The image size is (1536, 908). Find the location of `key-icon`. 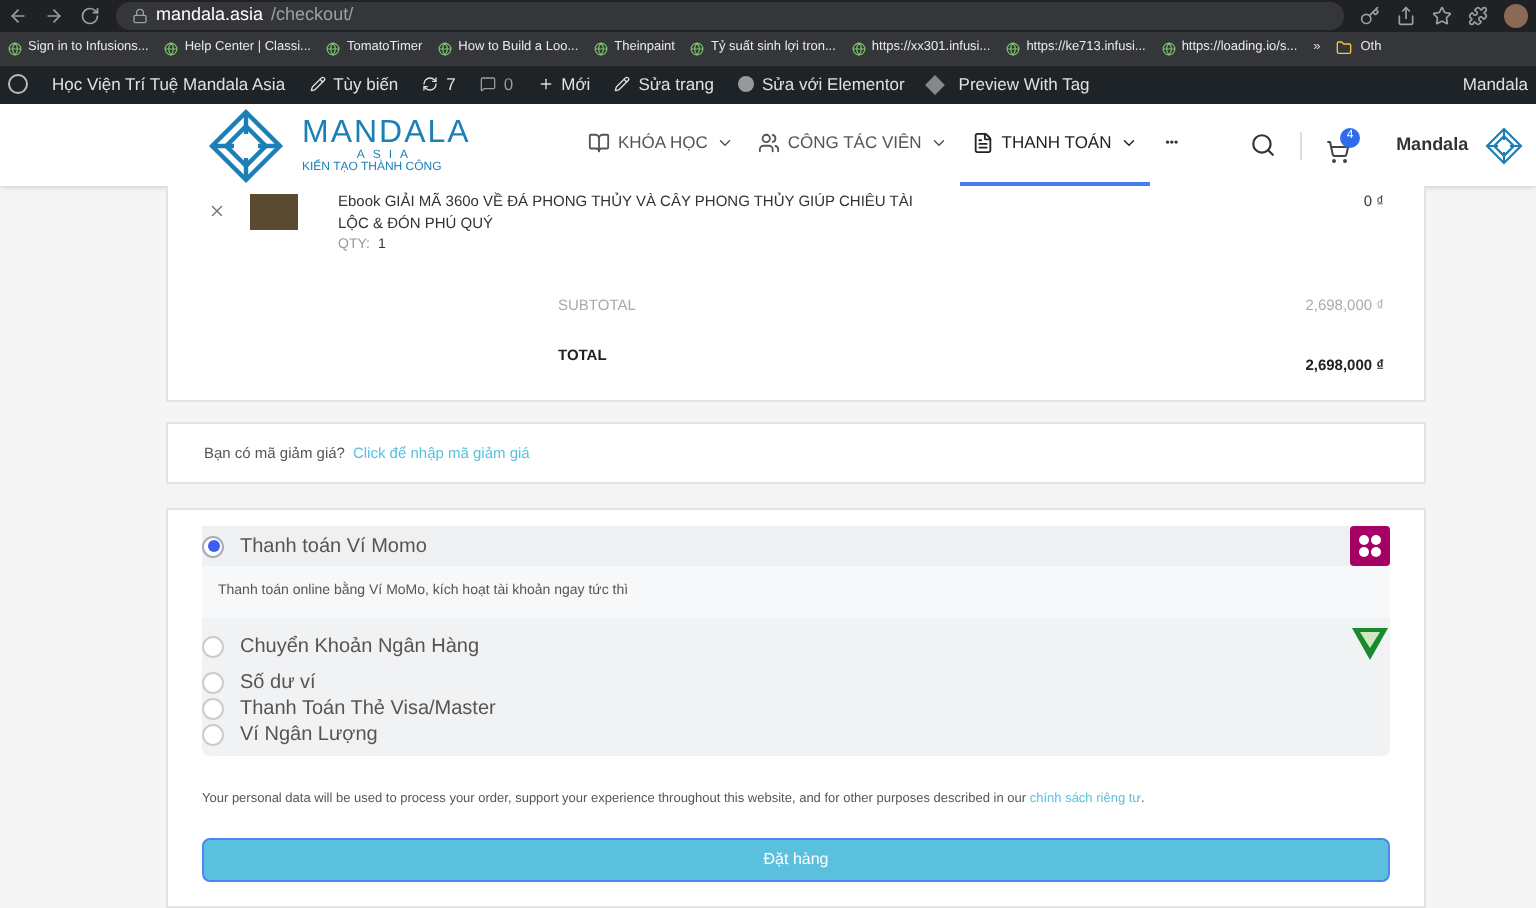

key-icon is located at coordinates (1370, 15).